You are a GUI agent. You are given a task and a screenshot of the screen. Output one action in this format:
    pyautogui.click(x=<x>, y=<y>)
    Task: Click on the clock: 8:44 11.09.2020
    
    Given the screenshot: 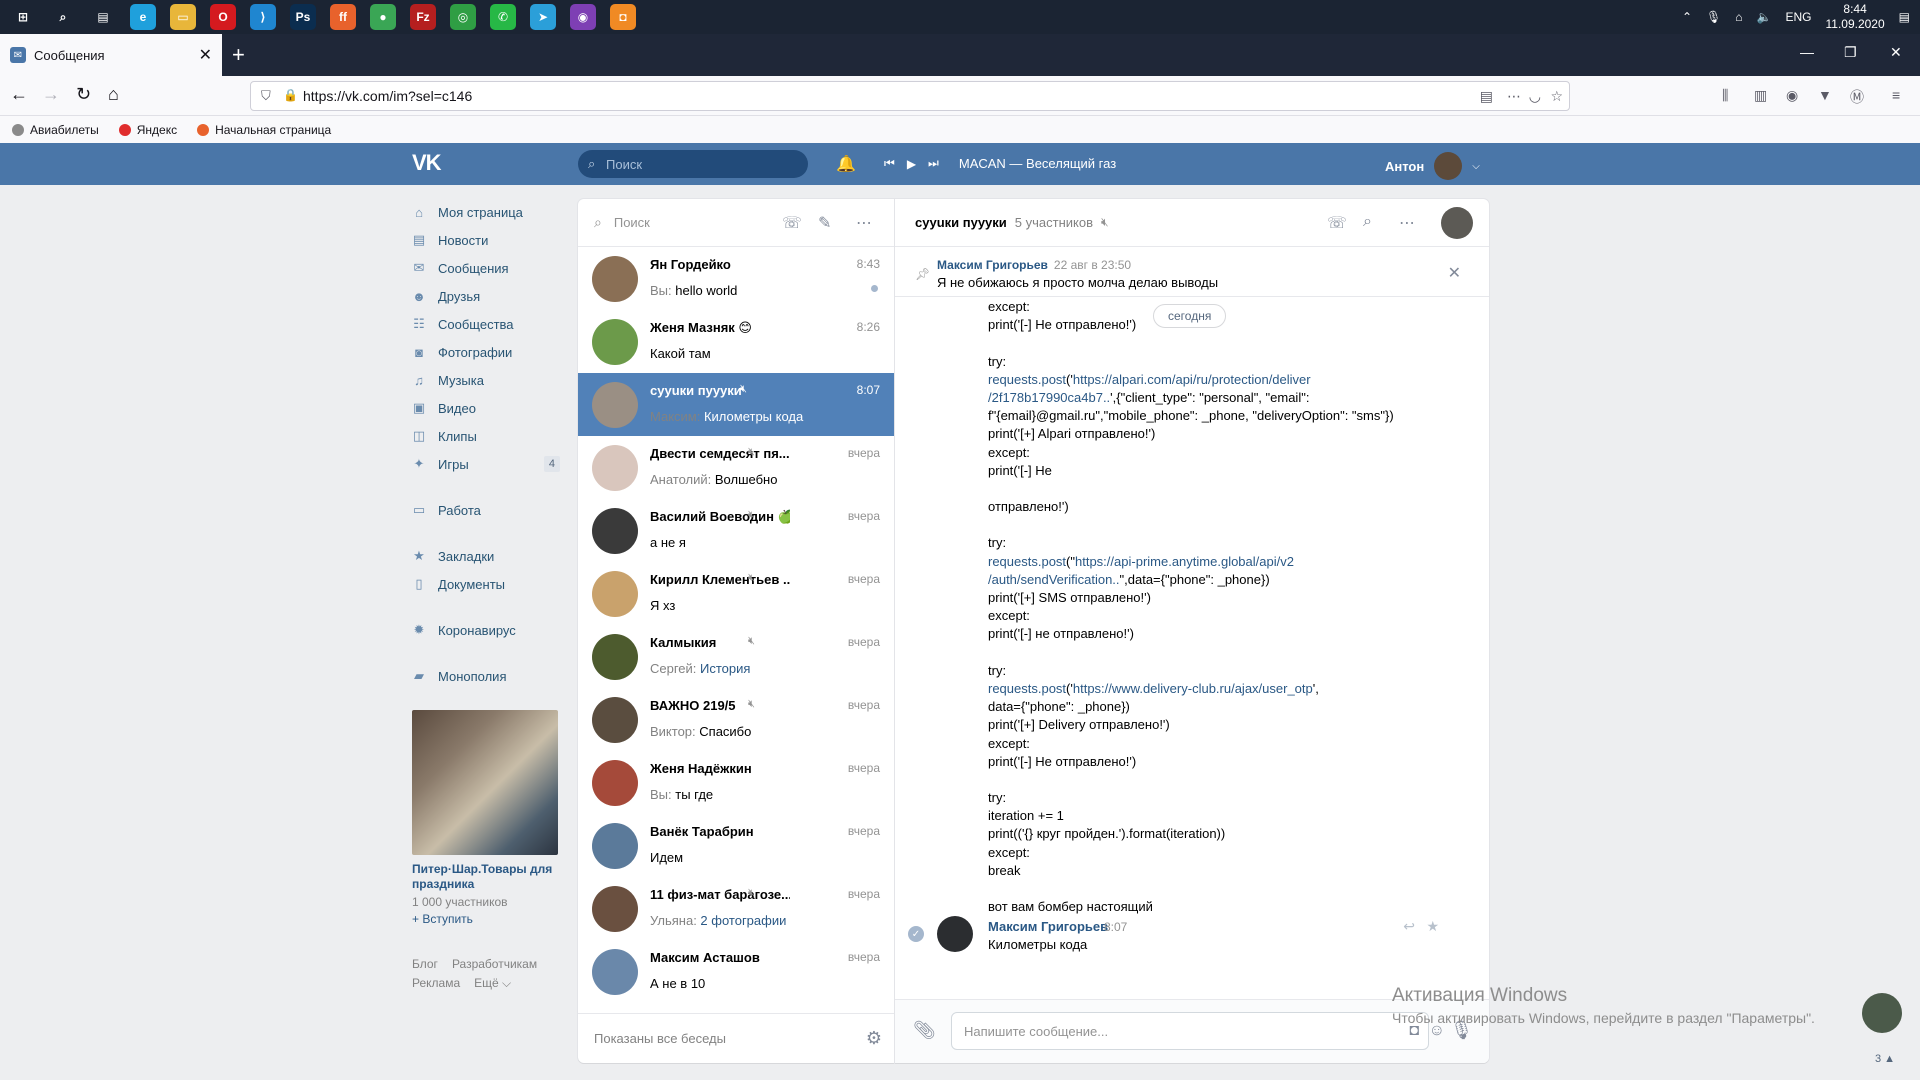 What is the action you would take?
    pyautogui.click(x=1854, y=17)
    